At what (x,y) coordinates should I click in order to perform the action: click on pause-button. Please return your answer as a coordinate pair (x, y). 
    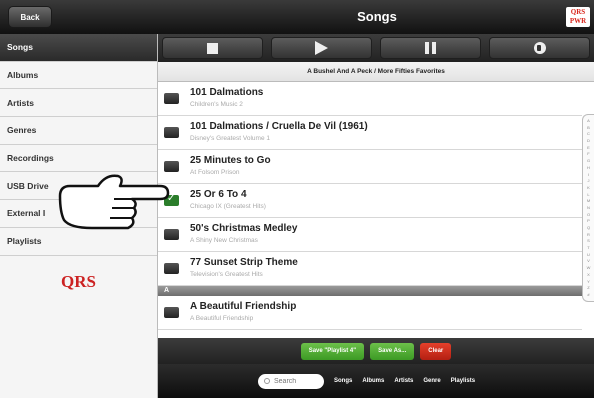
    Looking at the image, I should click on (430, 48).